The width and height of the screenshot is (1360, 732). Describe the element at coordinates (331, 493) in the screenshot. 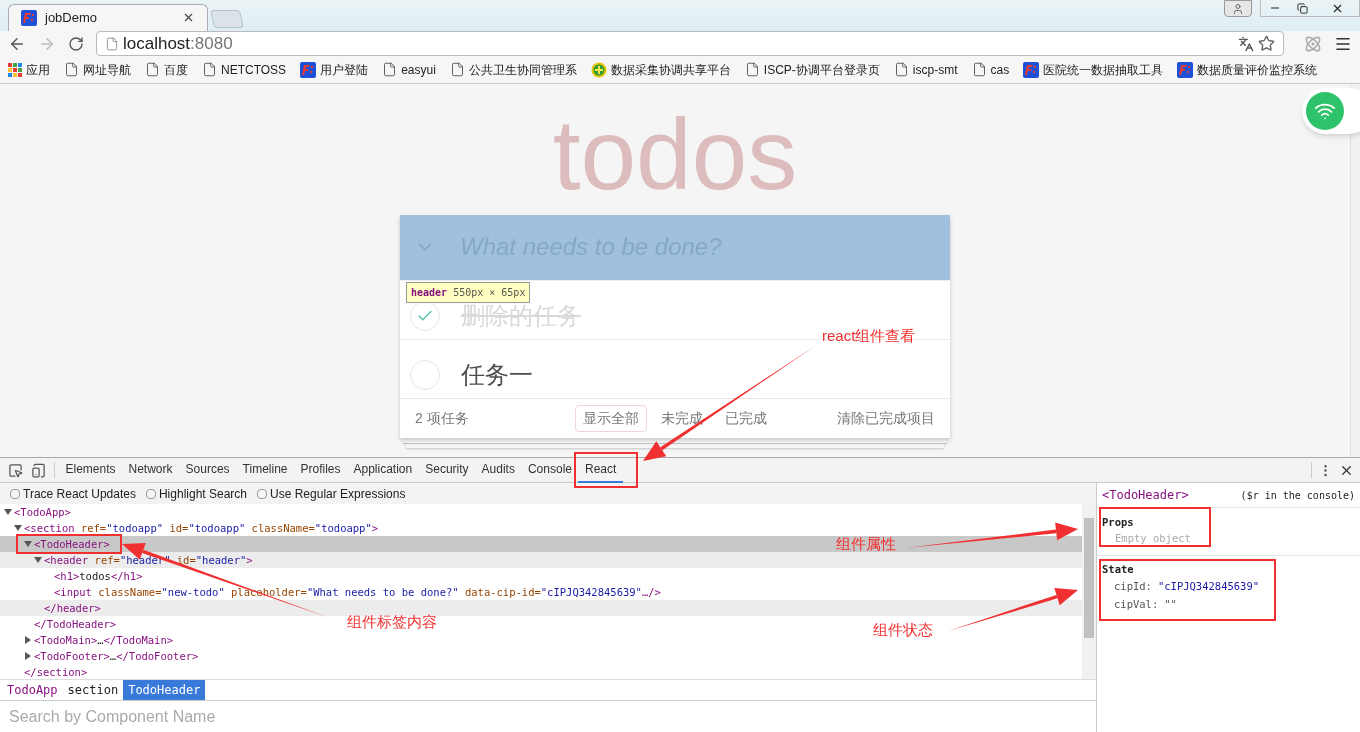

I see `option-checkbox: Use Regular Expressions` at that location.